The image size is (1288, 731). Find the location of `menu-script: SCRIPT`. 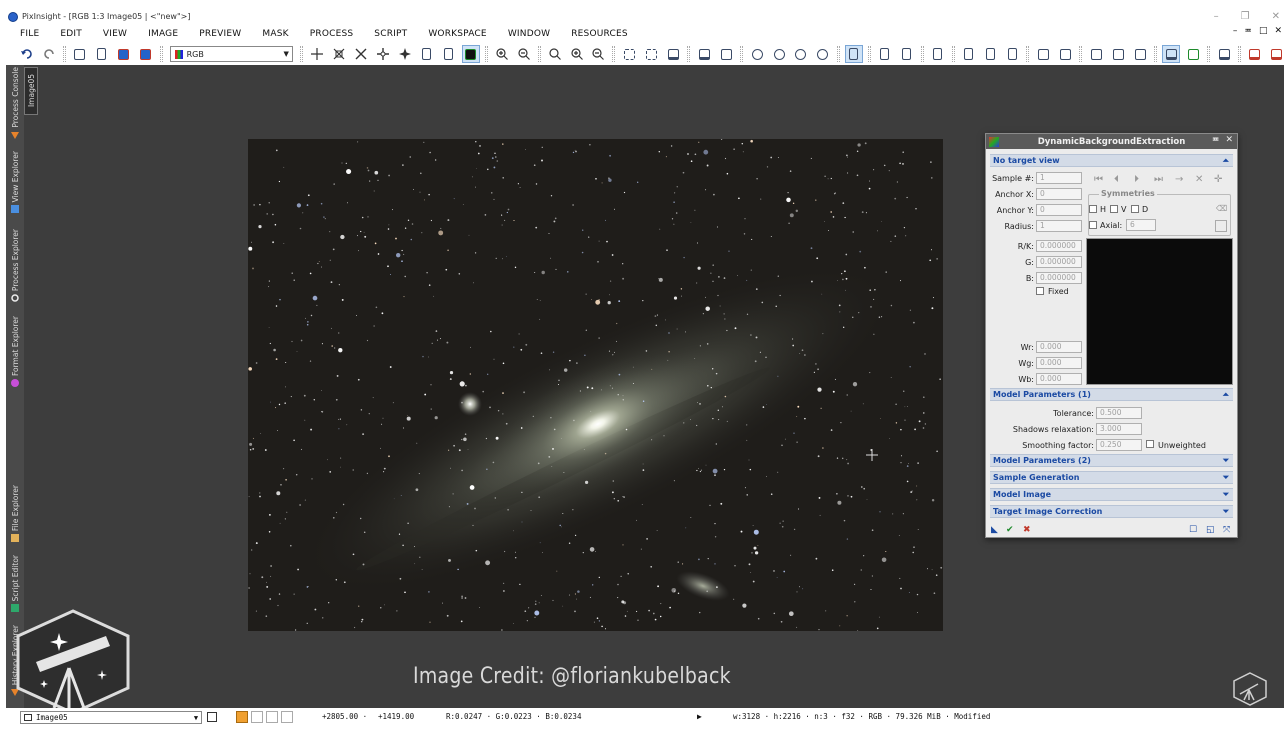

menu-script: SCRIPT is located at coordinates (391, 34).